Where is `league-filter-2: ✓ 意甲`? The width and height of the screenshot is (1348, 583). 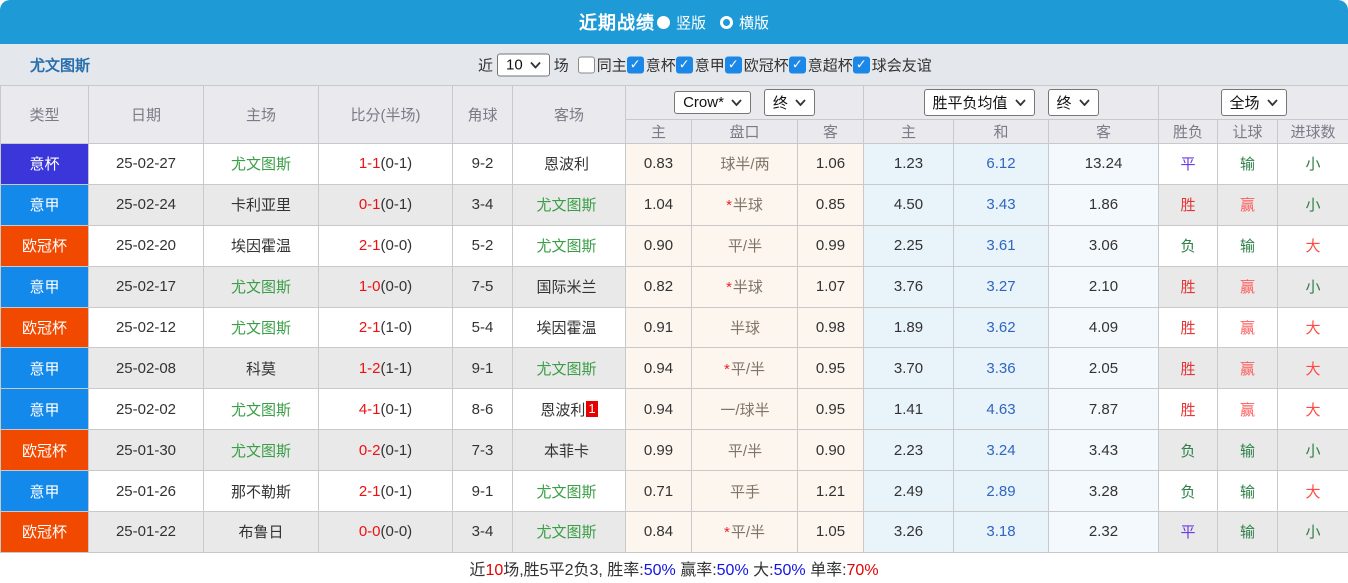 league-filter-2: ✓ 意甲 is located at coordinates (700, 64).